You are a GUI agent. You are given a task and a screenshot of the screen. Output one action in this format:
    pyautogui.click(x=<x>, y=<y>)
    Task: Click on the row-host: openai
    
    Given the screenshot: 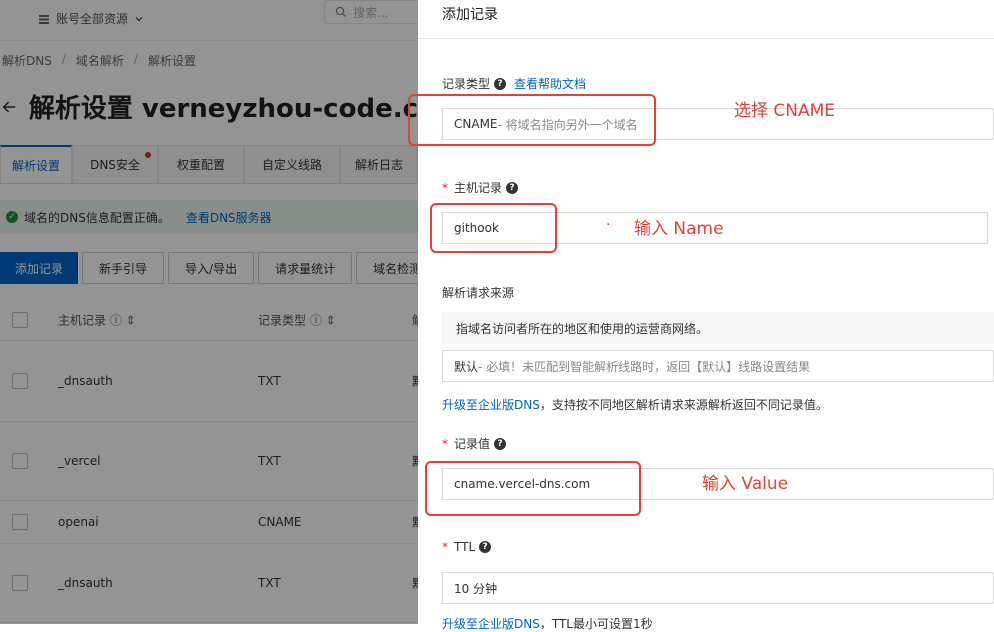 What is the action you would take?
    pyautogui.click(x=78, y=522)
    